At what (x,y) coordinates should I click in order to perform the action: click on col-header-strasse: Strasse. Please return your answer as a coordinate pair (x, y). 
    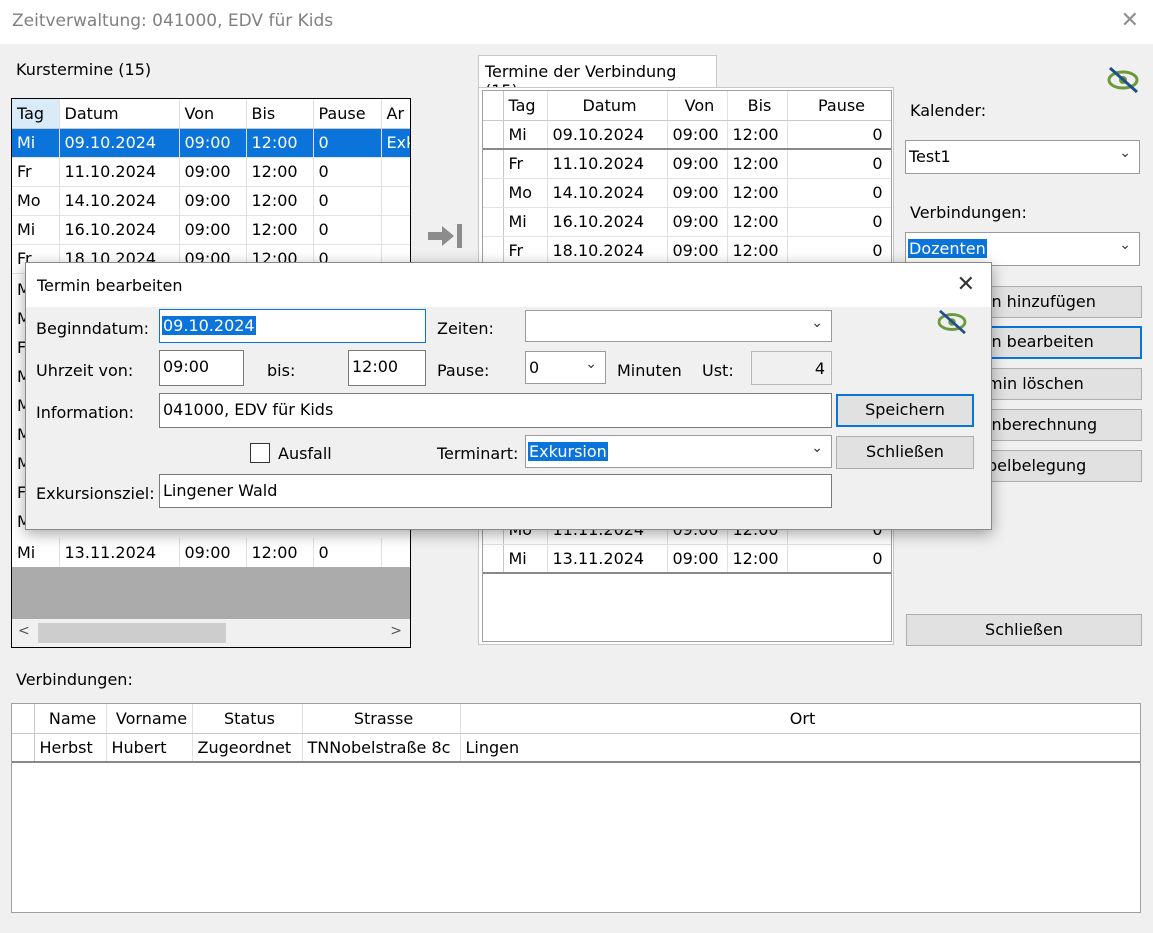
    Looking at the image, I should click on (381, 719).